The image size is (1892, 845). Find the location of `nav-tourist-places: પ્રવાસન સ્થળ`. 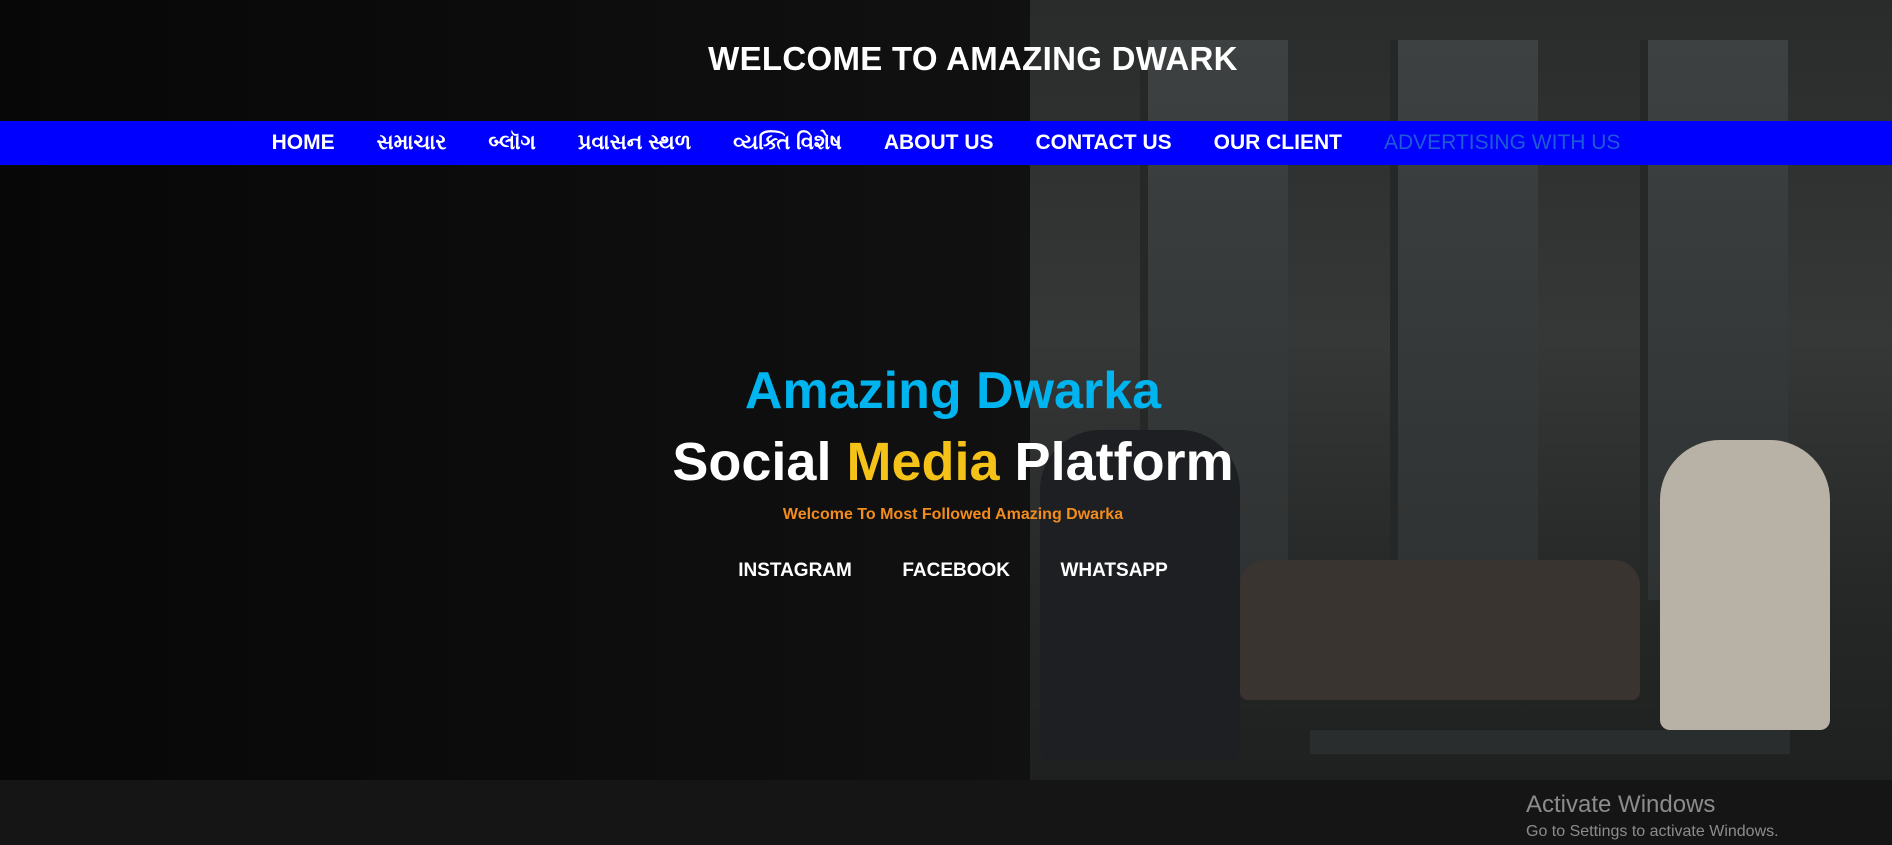

nav-tourist-places: પ્રવાસન સ્થળ is located at coordinates (634, 143).